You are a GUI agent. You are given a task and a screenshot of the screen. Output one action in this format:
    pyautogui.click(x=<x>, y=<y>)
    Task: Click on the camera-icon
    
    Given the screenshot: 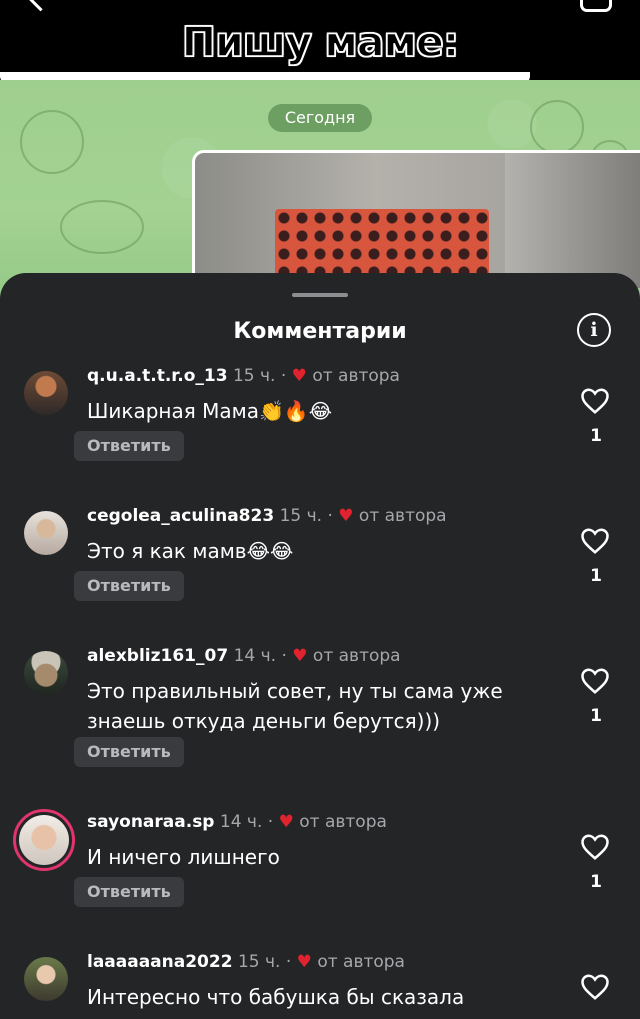 What is the action you would take?
    pyautogui.click(x=596, y=6)
    